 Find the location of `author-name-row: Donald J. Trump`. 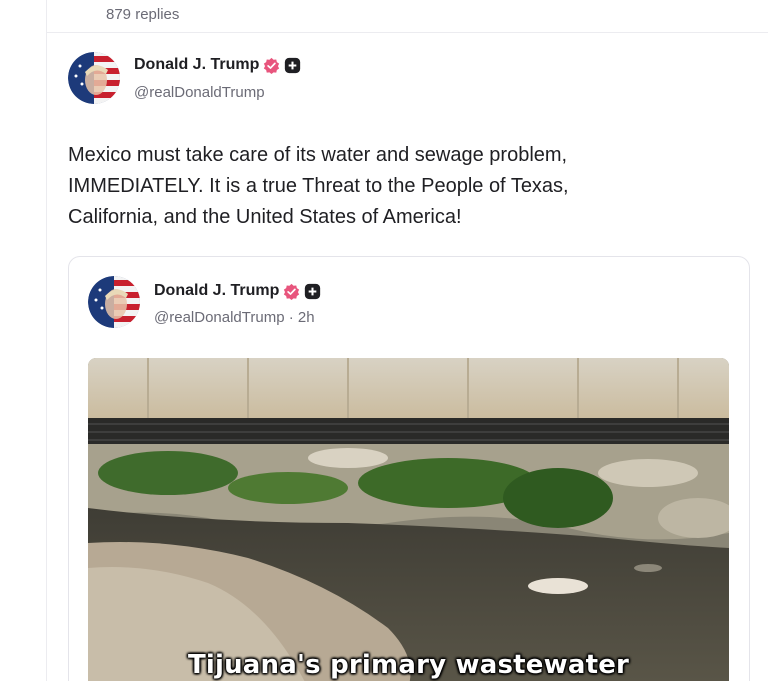

author-name-row: Donald J. Trump is located at coordinates (217, 65).